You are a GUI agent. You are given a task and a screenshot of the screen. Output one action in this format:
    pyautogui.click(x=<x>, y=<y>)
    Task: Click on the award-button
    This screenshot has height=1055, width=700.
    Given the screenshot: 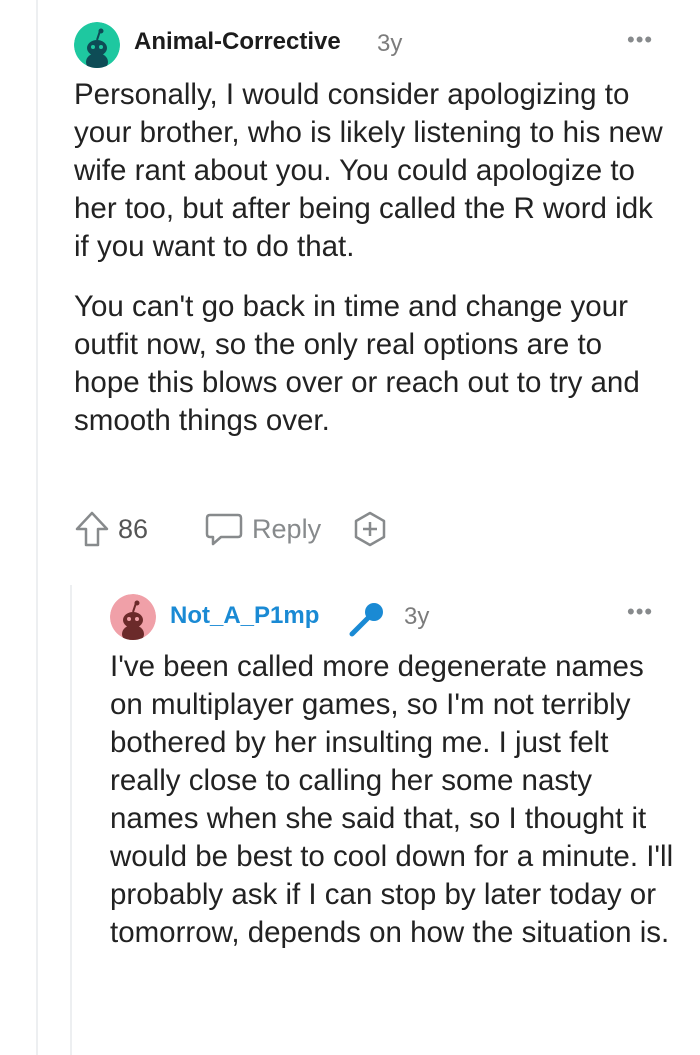 What is the action you would take?
    pyautogui.click(x=370, y=529)
    